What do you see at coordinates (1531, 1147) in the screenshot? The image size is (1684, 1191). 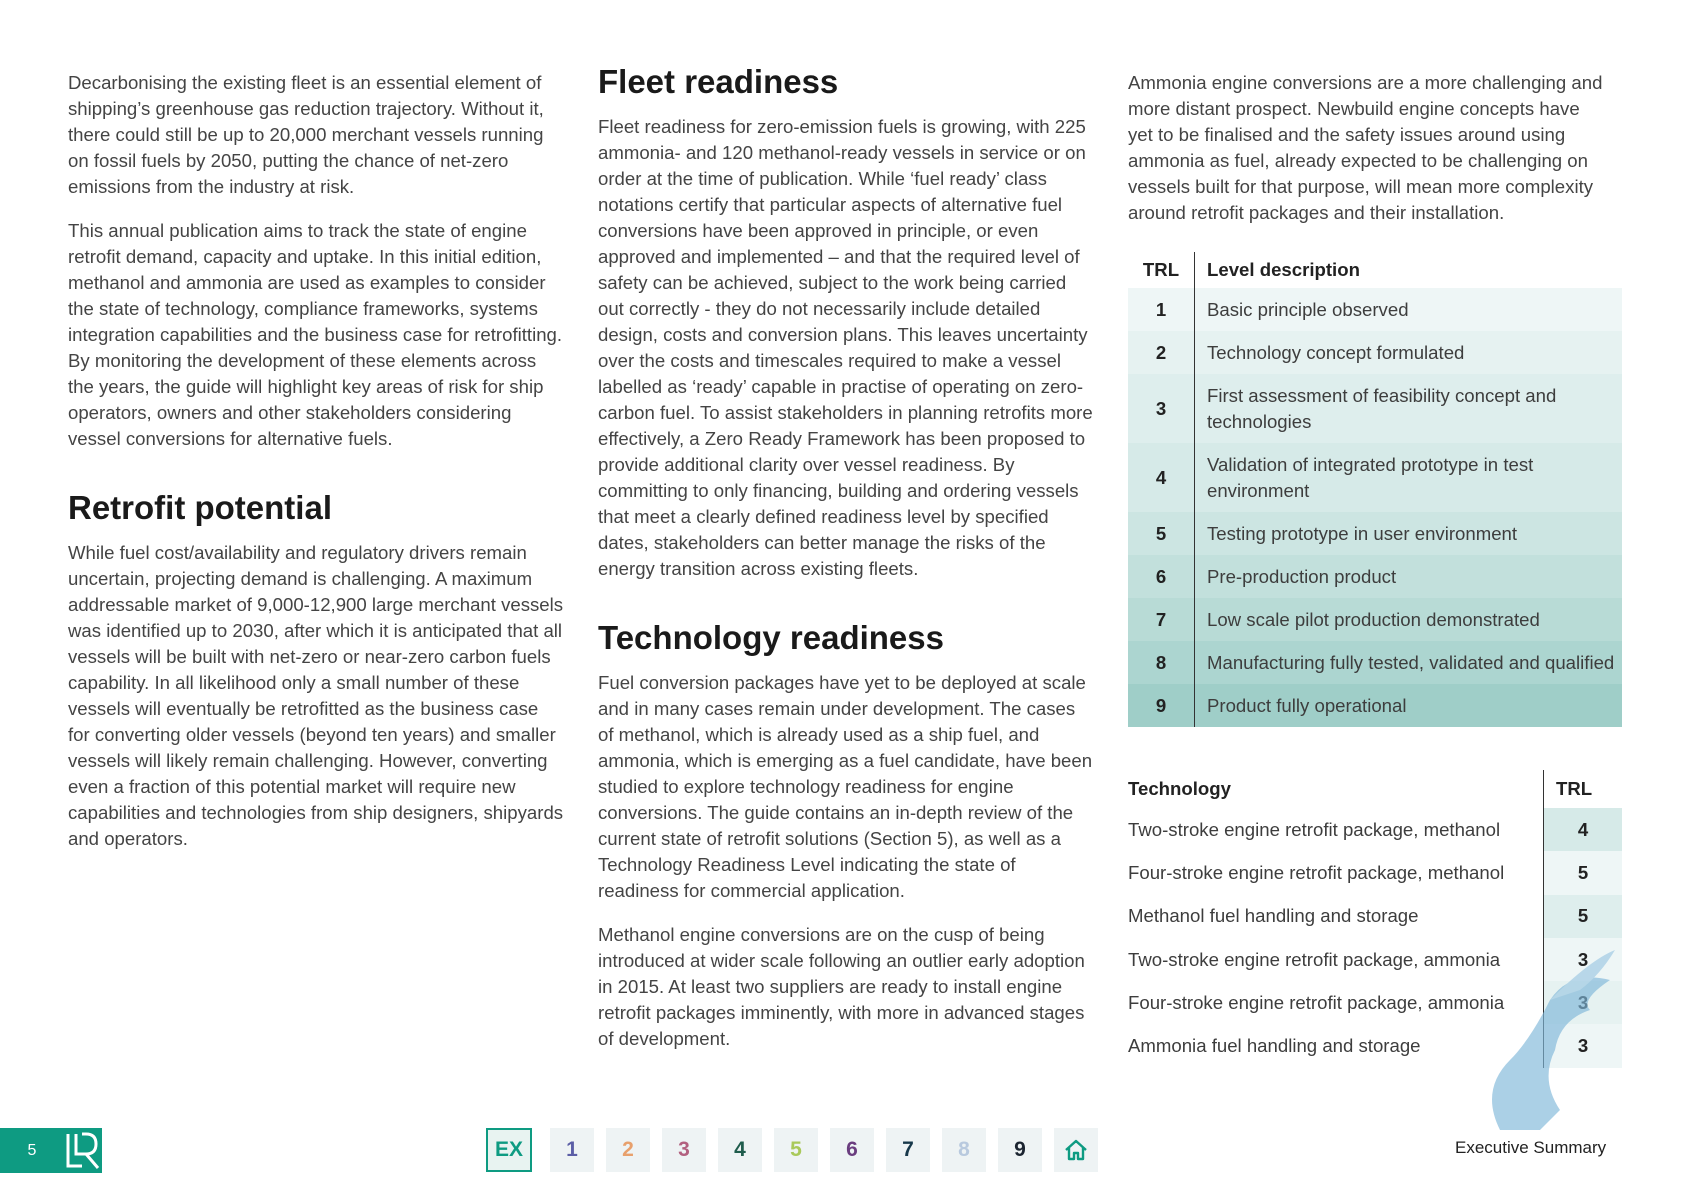 I see `section-label: Executive Summary` at bounding box center [1531, 1147].